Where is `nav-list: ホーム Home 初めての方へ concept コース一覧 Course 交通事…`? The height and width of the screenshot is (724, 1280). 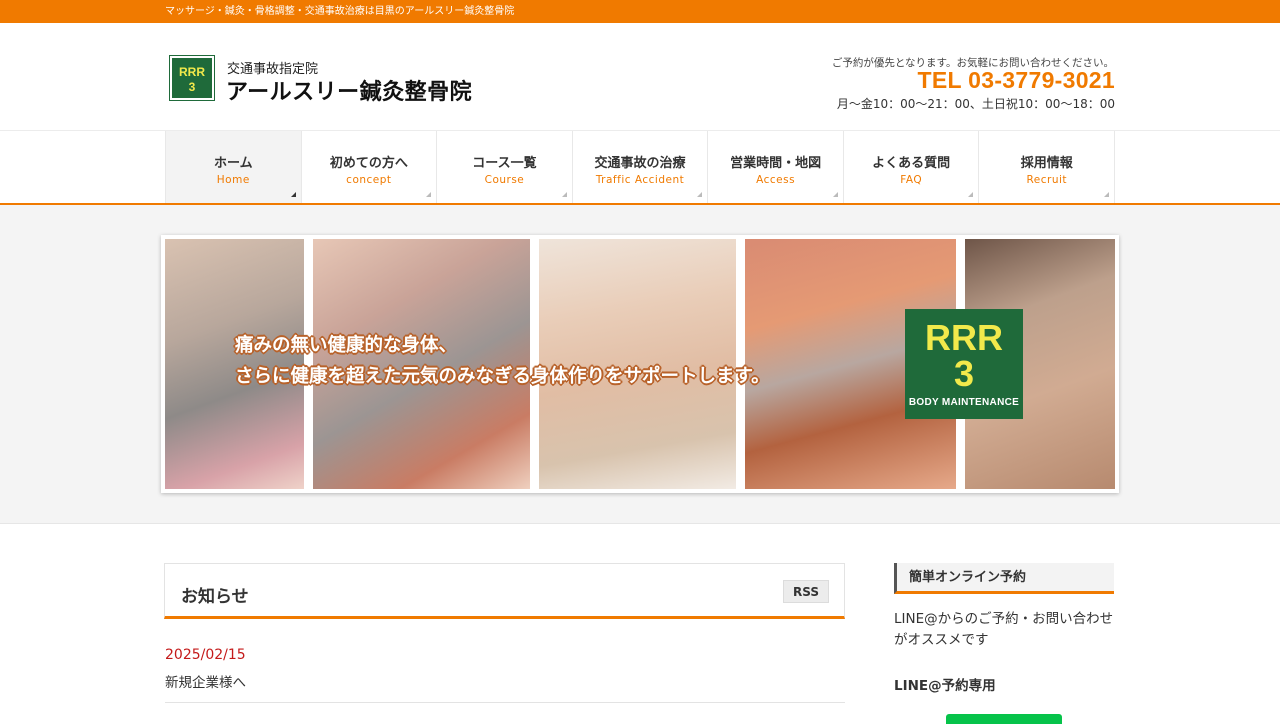 nav-list: ホーム Home 初めての方へ concept コース一覧 Course 交通事… is located at coordinates (640, 167).